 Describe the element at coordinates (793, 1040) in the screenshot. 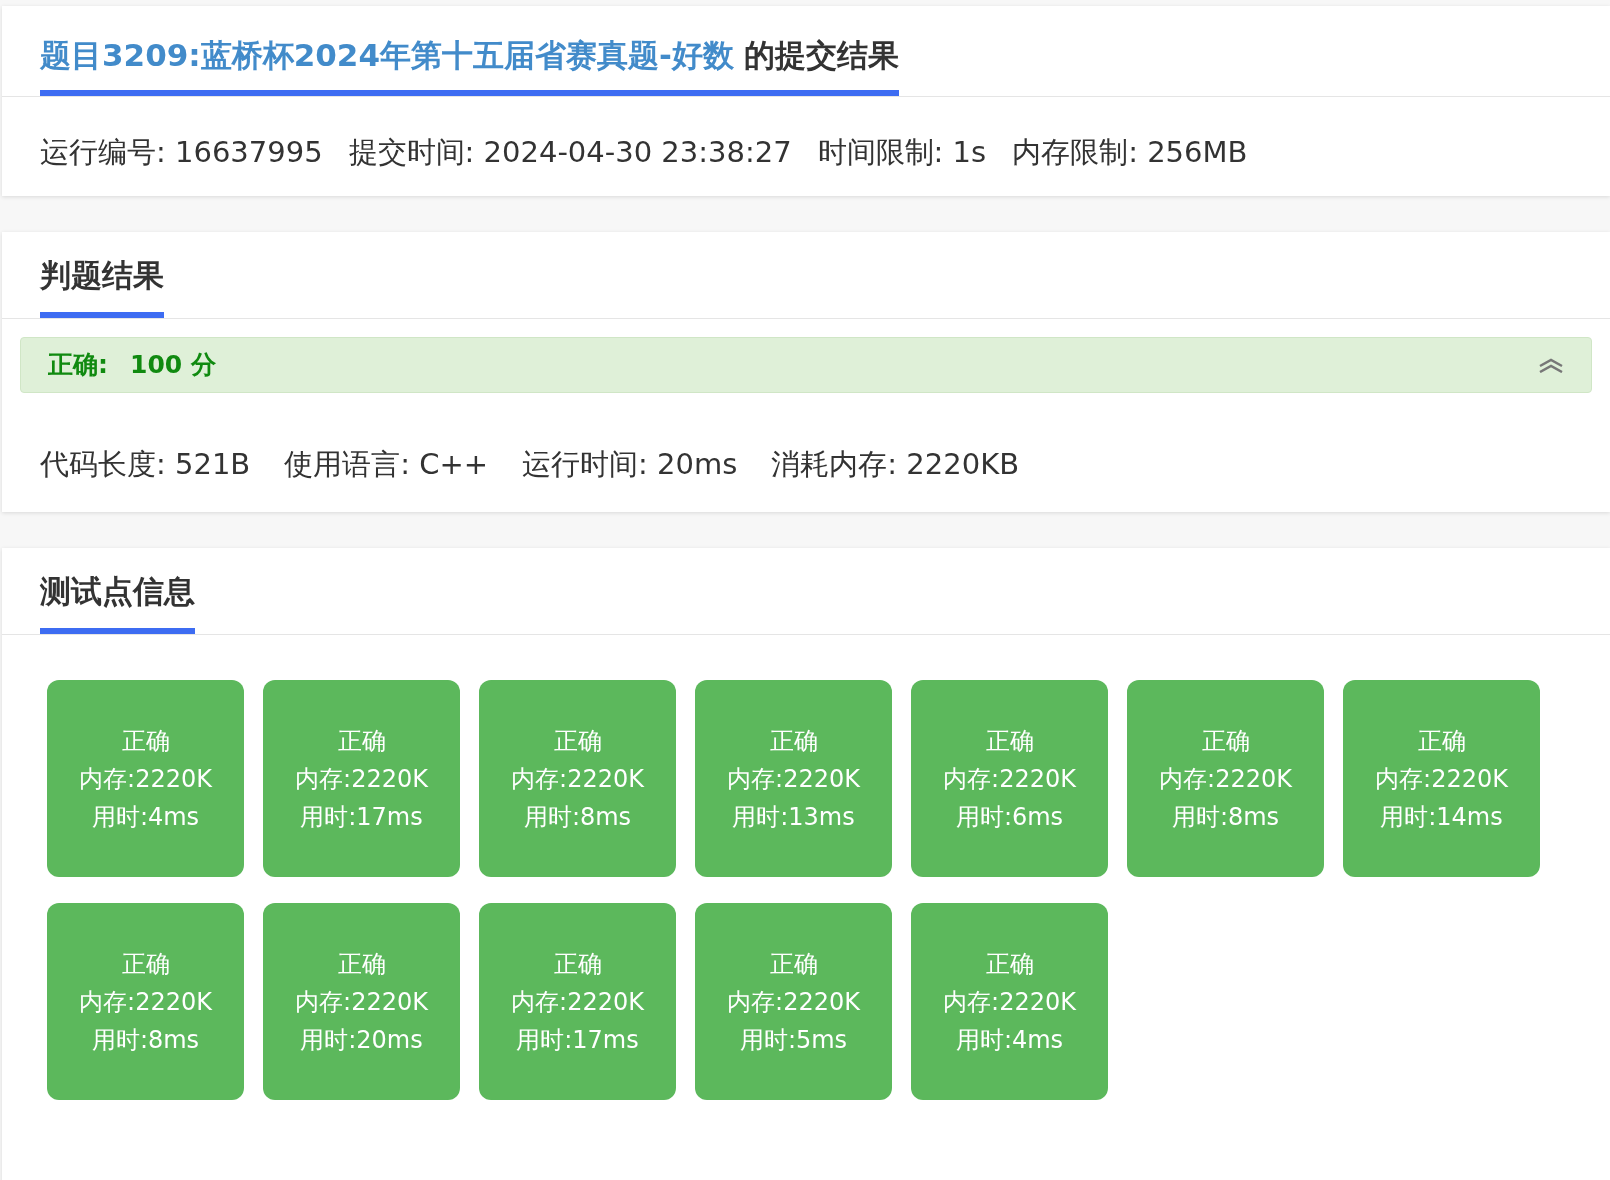

I see `test-time: 用时:5ms` at that location.